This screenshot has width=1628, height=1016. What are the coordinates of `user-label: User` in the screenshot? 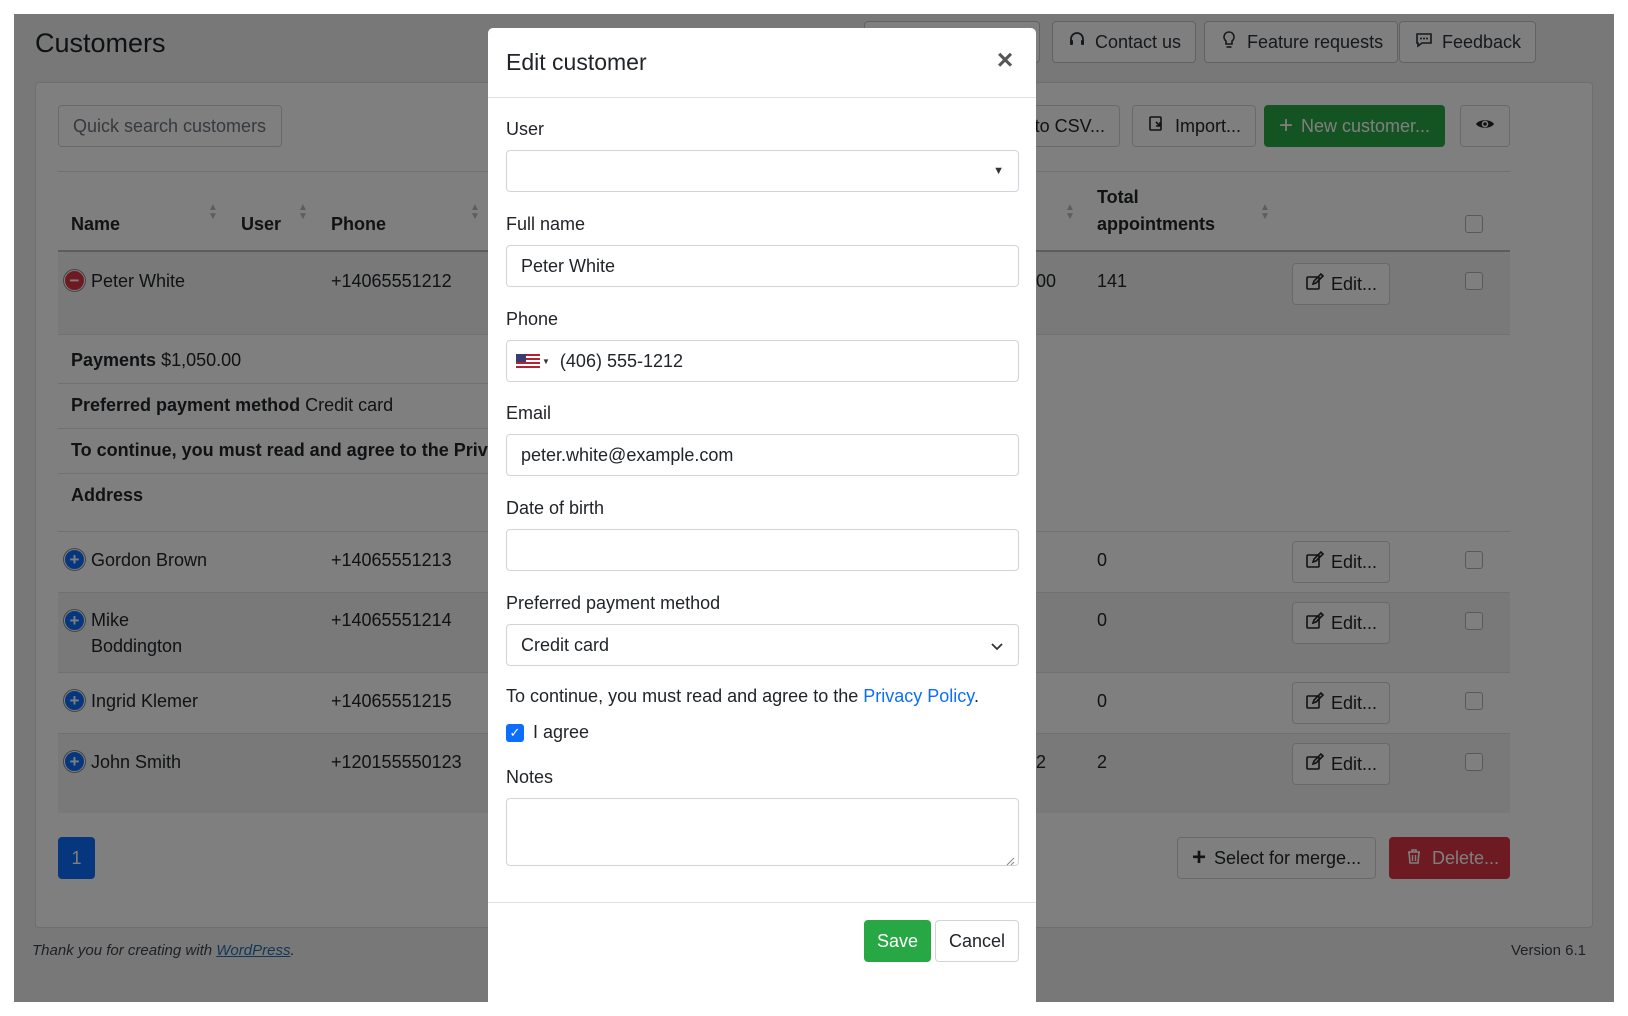 It's located at (525, 129).